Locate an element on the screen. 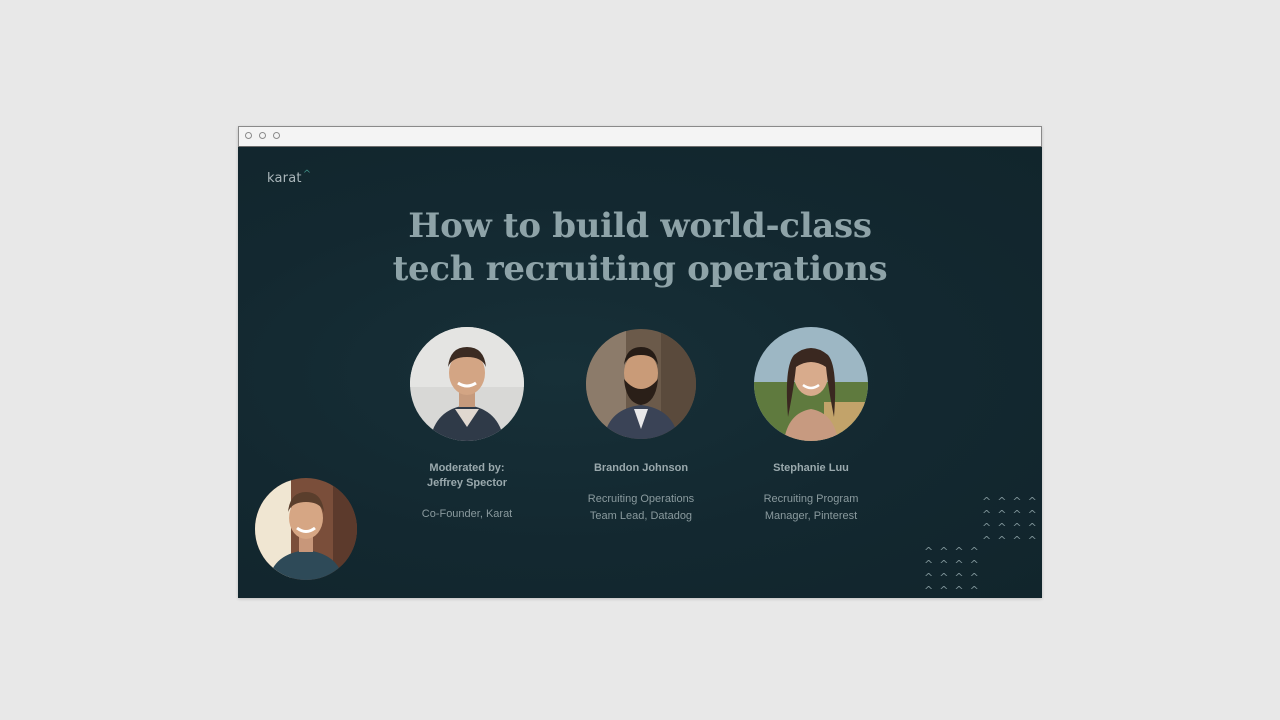 The width and height of the screenshot is (1280, 720). name-line-1: Stephanie Luu is located at coordinates (811, 468).